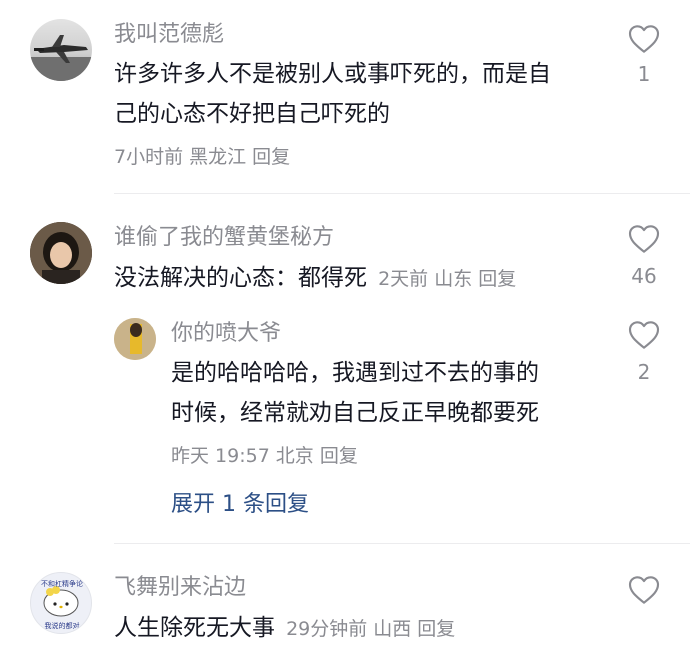  I want to click on username: 谁偷了我的蟹黄堡秘方, so click(224, 238).